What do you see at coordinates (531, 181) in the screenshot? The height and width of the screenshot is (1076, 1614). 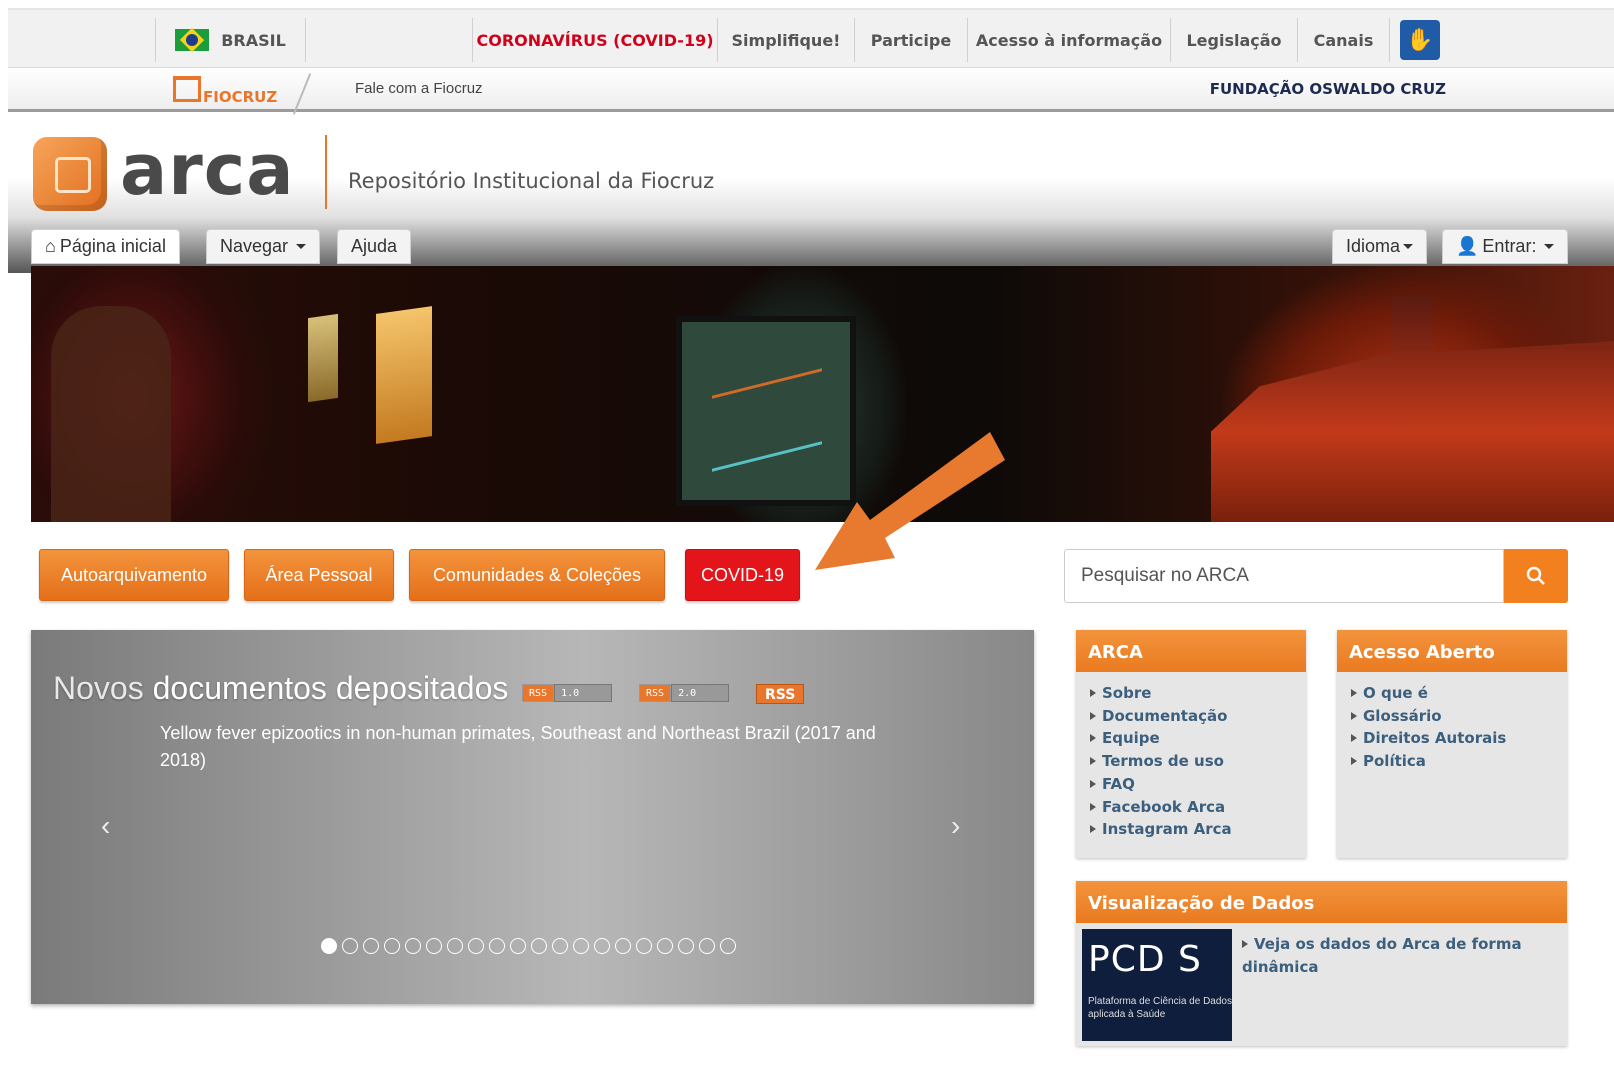 I see `site-subtitle: Repositório Institucional da Fiocruz` at bounding box center [531, 181].